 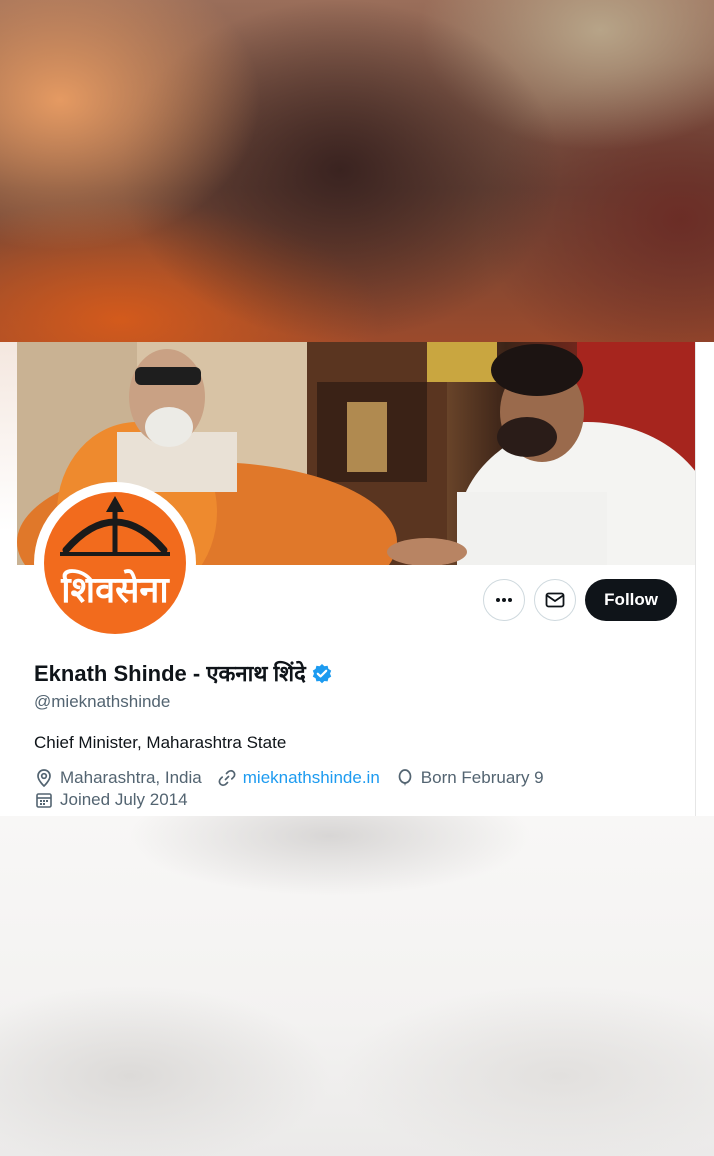 I want to click on website-link: mieknathshinde.in, so click(x=311, y=778).